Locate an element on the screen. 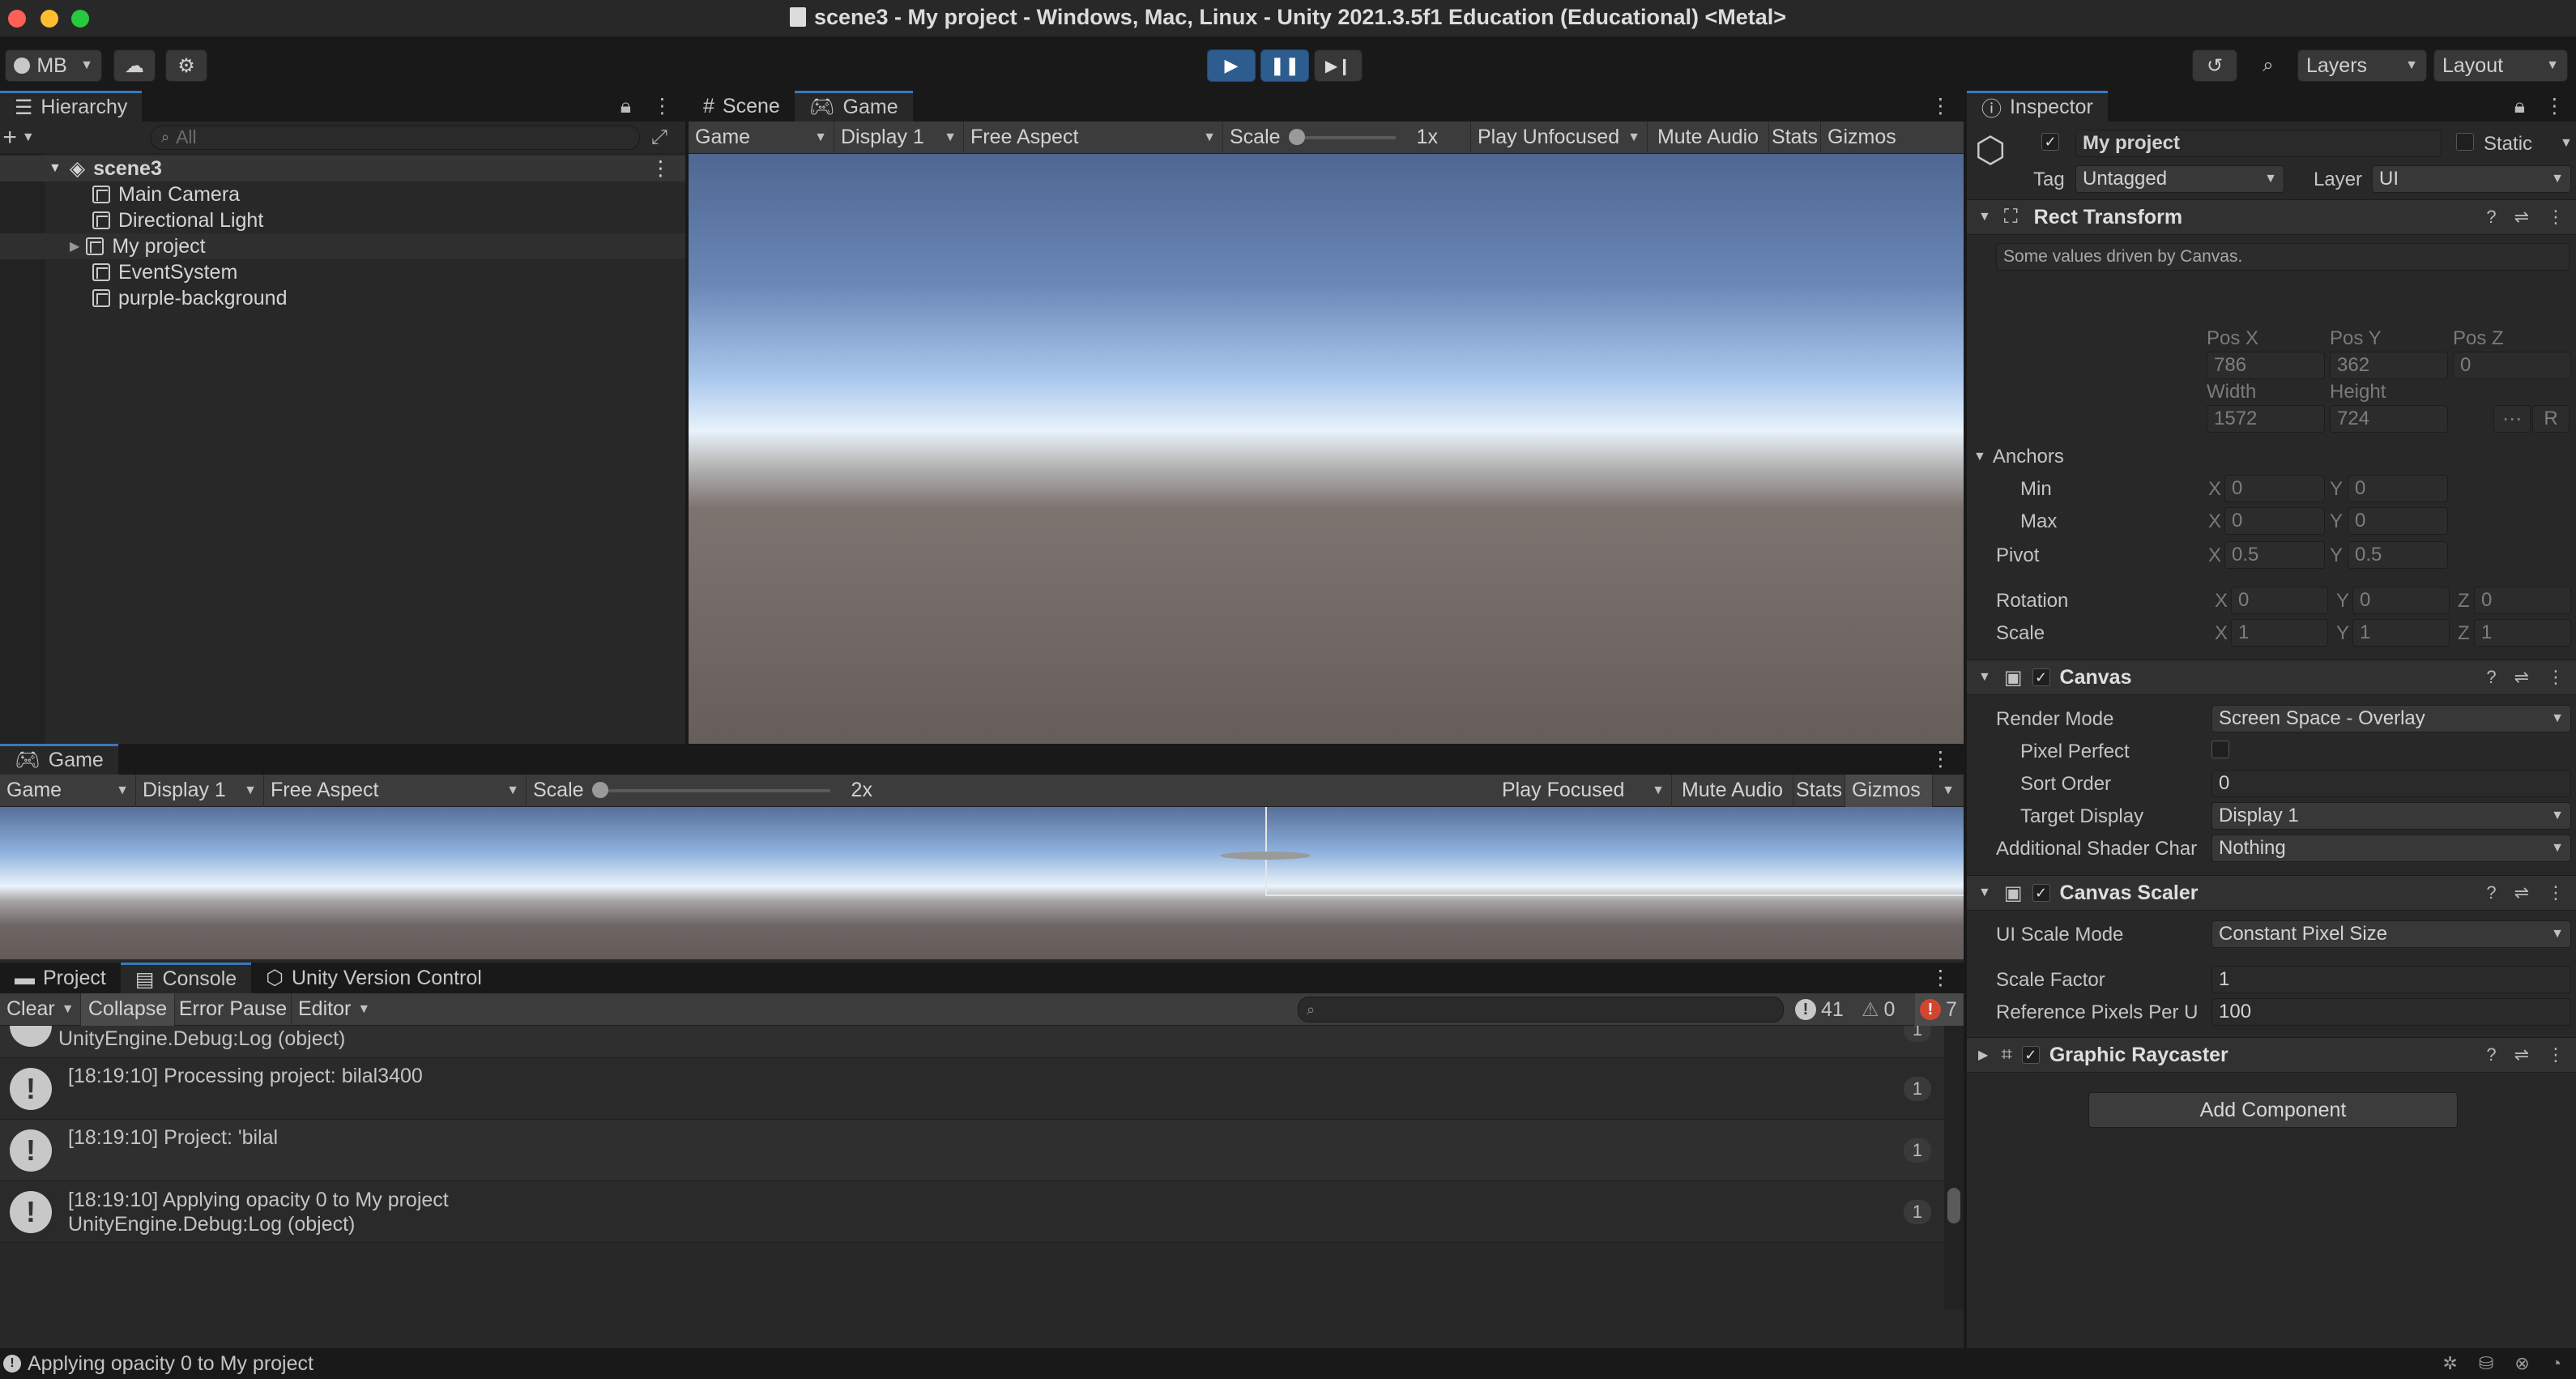 The image size is (2576, 1379). gizmos-menu-button: ▼ is located at coordinates (1949, 791).